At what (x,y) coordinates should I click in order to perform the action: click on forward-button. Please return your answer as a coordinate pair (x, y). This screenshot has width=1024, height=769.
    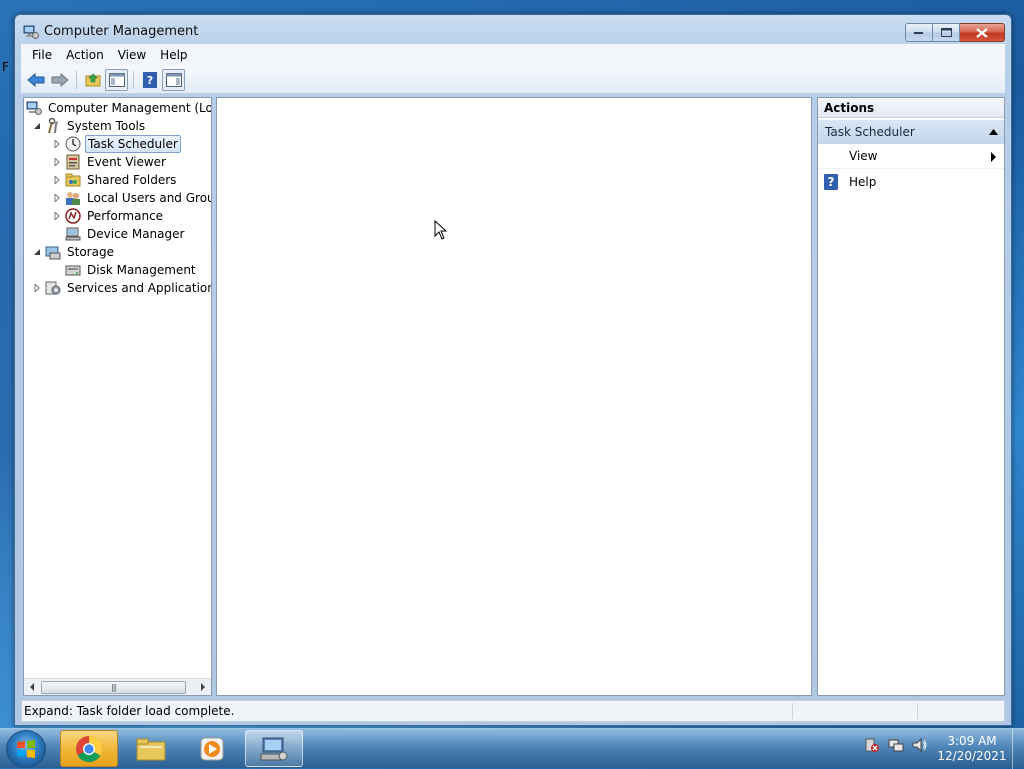
    Looking at the image, I should click on (59, 80).